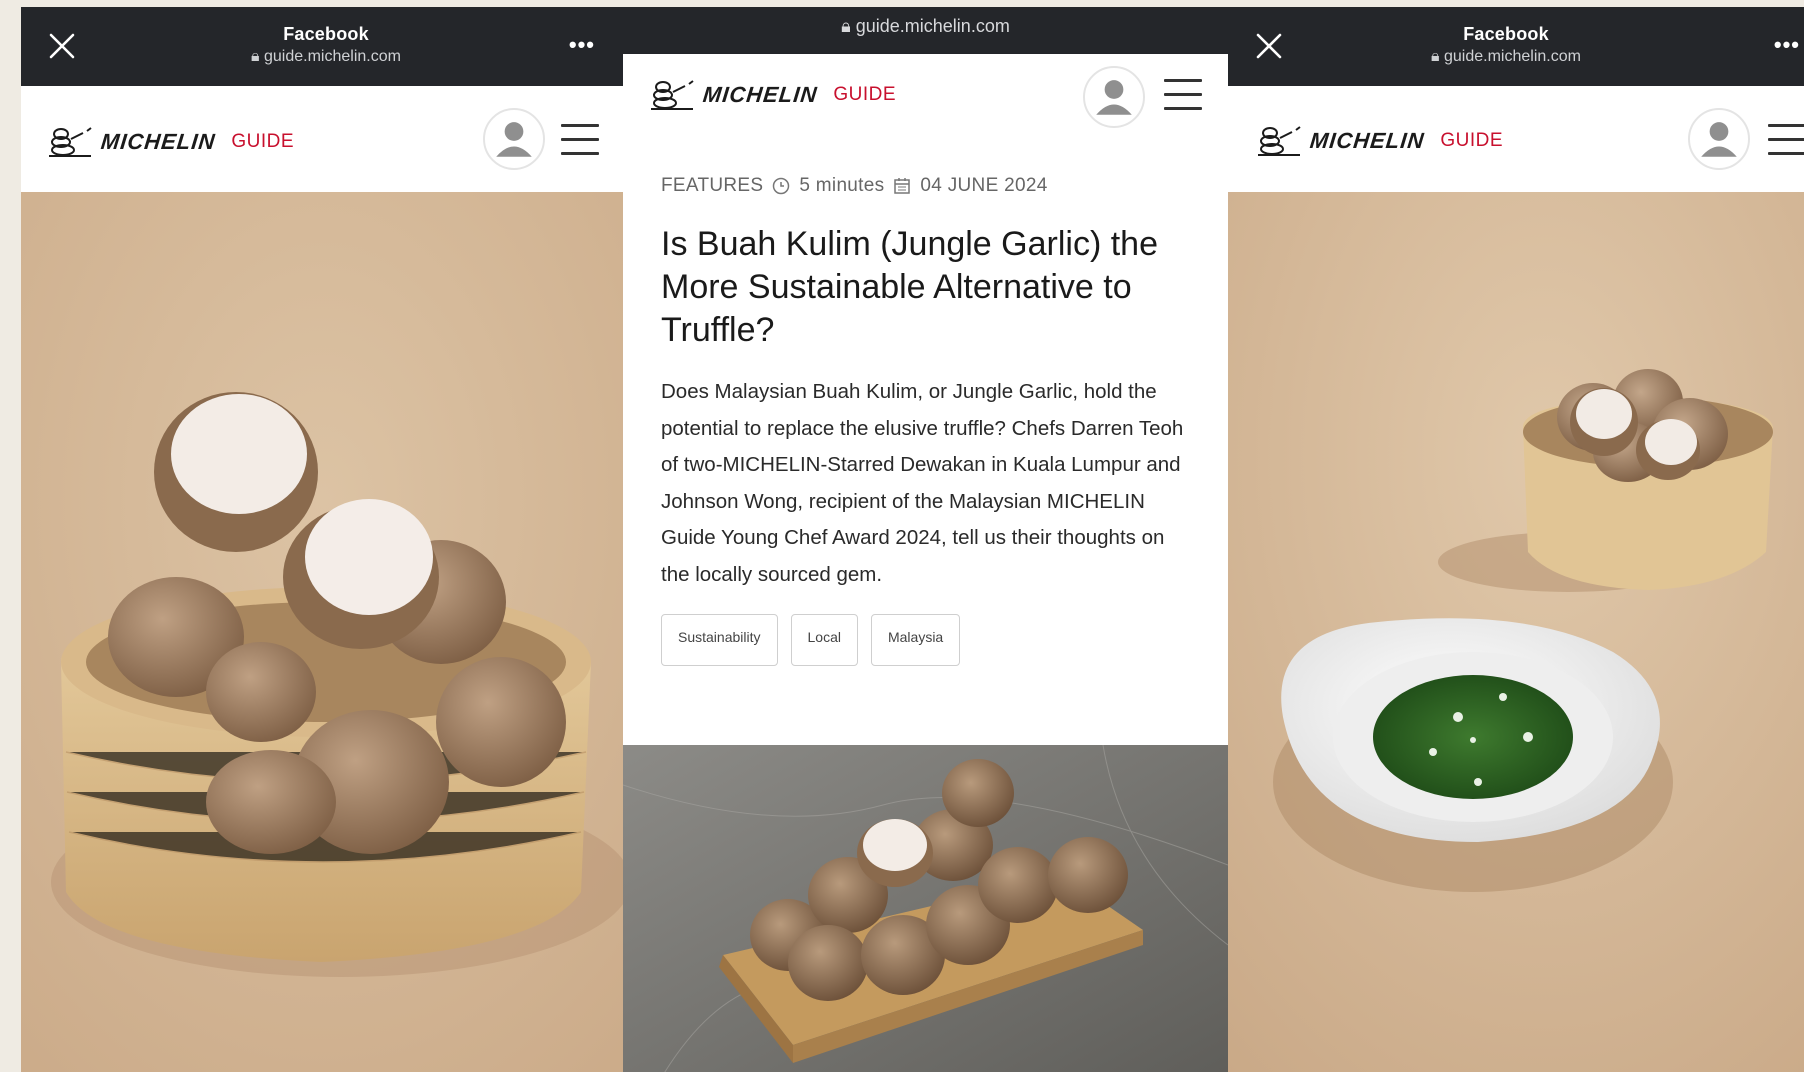 This screenshot has width=1804, height=1072. Describe the element at coordinates (925, 908) in the screenshot. I see `article-lead-photo` at that location.